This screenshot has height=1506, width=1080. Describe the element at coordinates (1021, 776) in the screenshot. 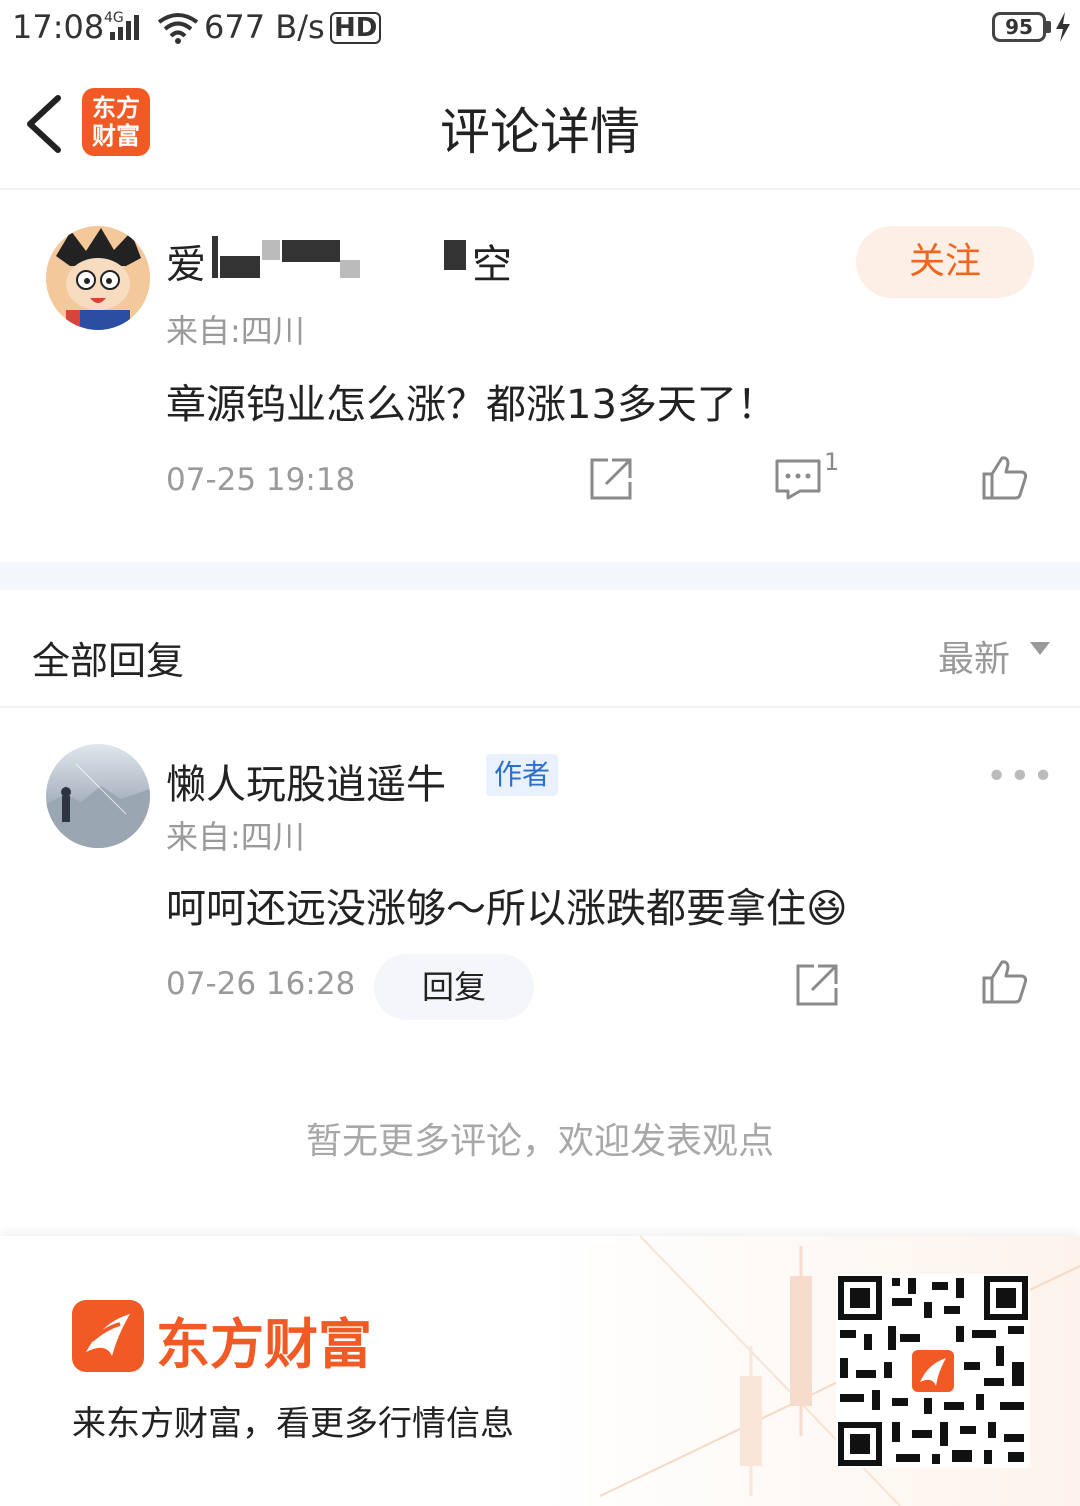

I see `more-options-icon: •••` at that location.